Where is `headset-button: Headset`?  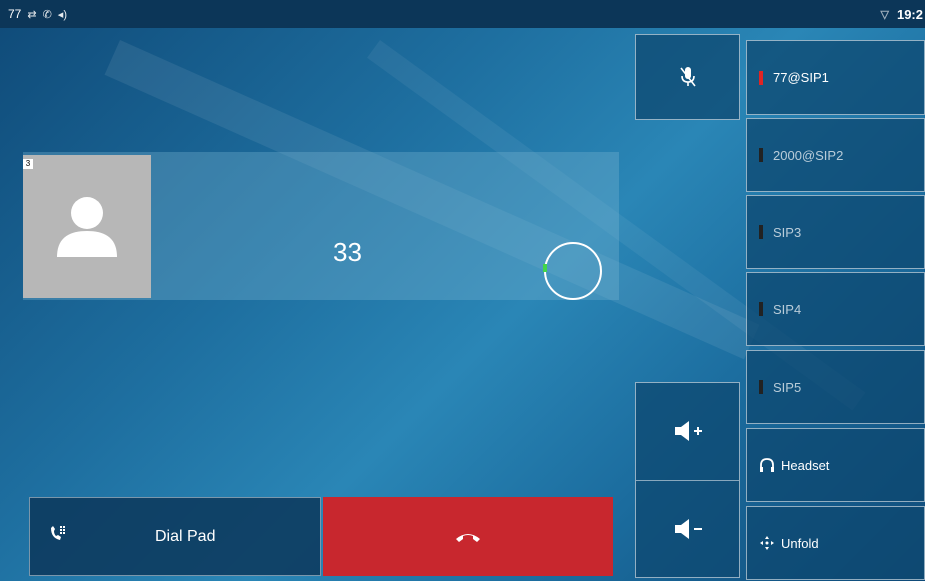 headset-button: Headset is located at coordinates (835, 465).